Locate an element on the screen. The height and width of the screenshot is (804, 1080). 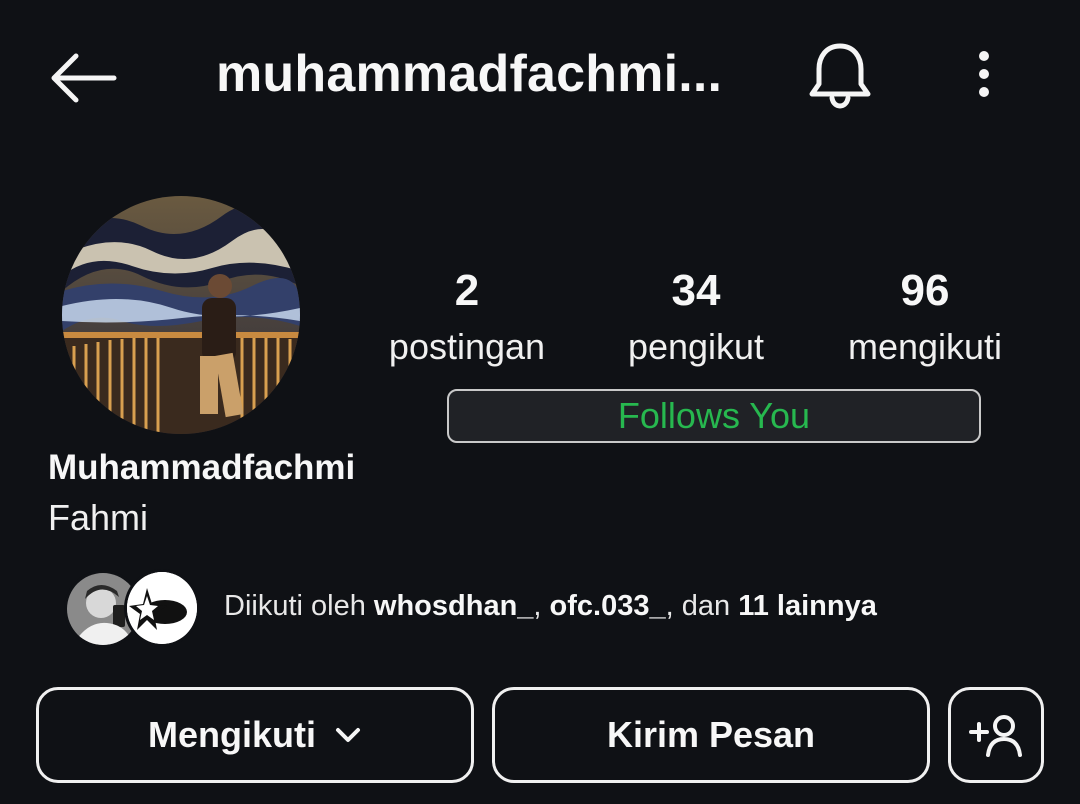
mutual-username-1: whosdhan_ is located at coordinates (453, 606).